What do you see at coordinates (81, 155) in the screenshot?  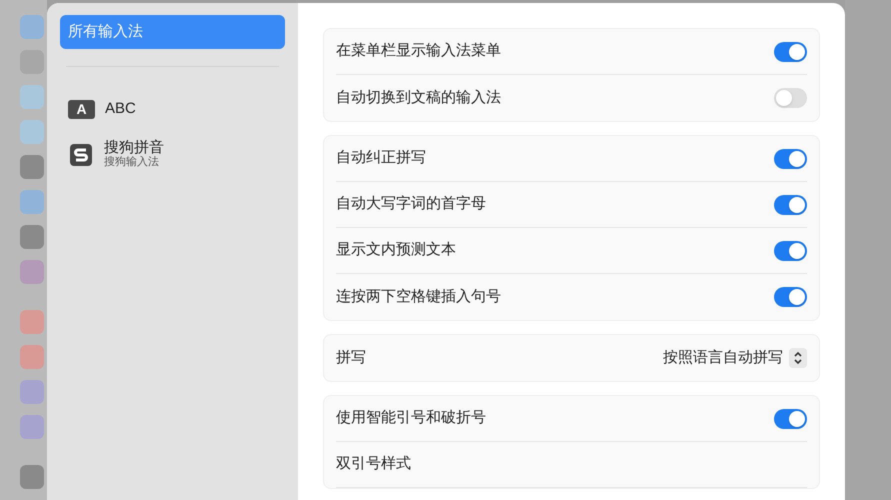 I see `s-logo-icon` at bounding box center [81, 155].